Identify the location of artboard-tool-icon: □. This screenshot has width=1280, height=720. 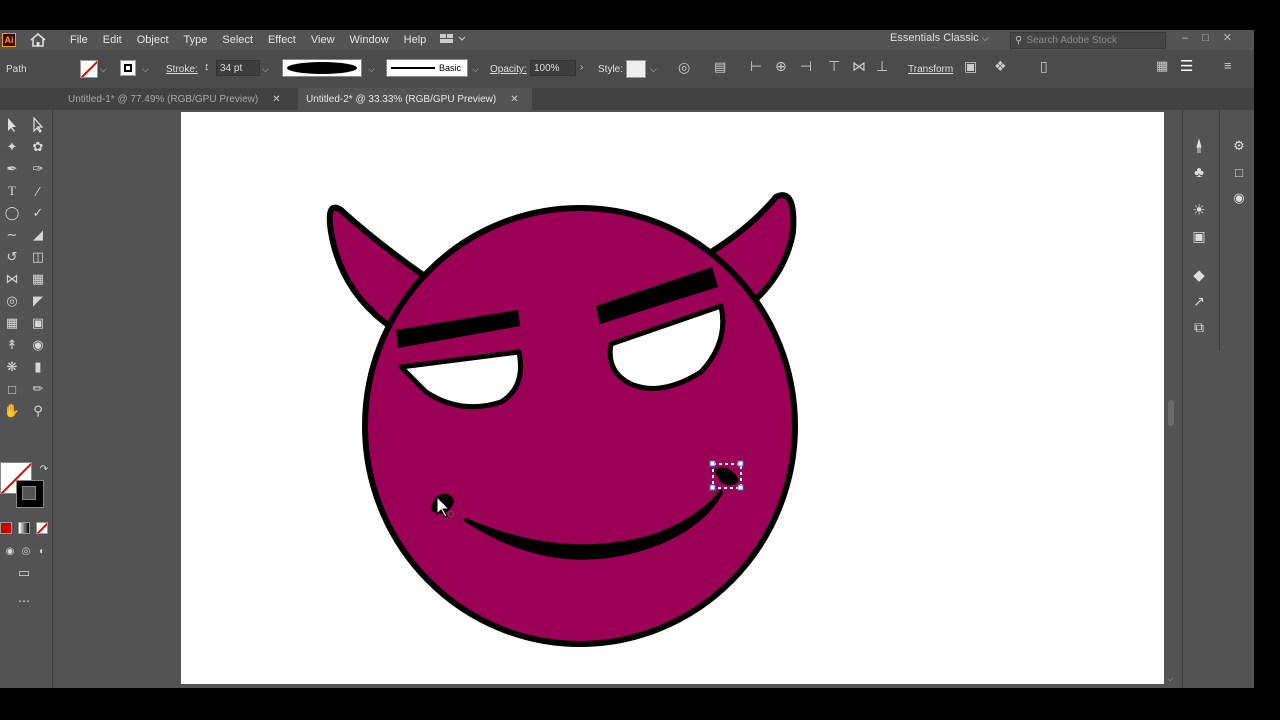
(12, 389).